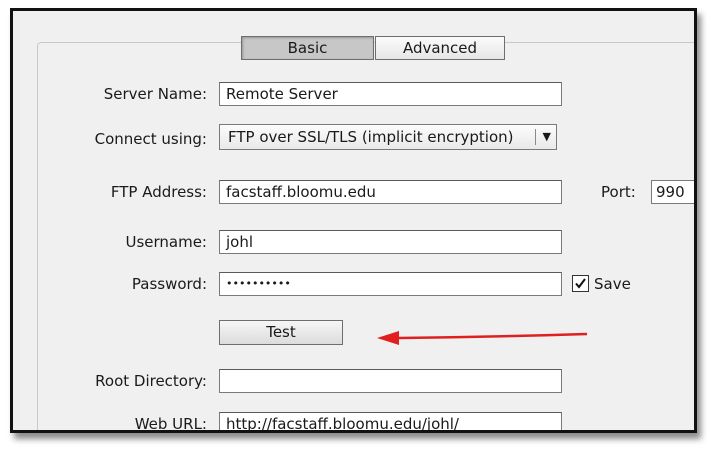 This screenshot has height=463, width=711. Describe the element at coordinates (166, 242) in the screenshot. I see `username-label: Username:` at that location.